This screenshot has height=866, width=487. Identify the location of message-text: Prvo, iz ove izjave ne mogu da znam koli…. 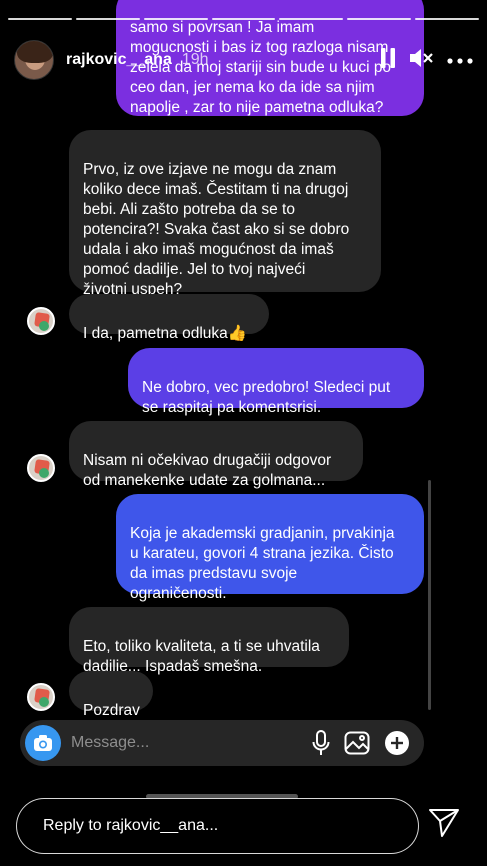
(216, 229).